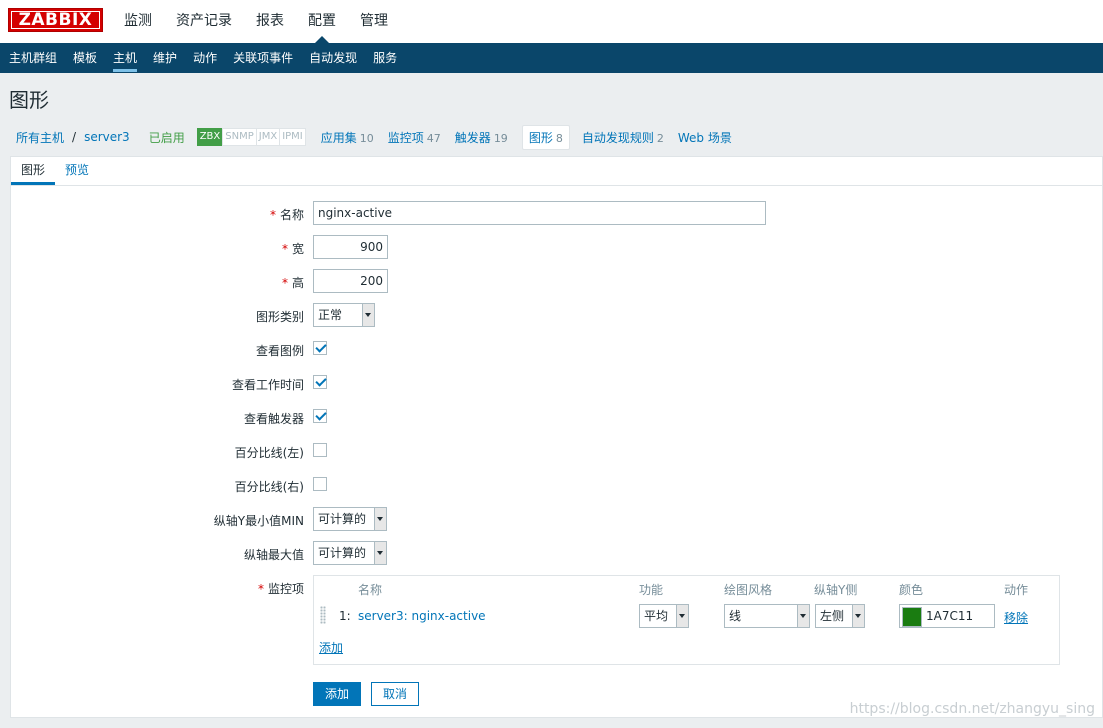  Describe the element at coordinates (767, 616) in the screenshot. I see `item-draw-style-select: 线` at that location.